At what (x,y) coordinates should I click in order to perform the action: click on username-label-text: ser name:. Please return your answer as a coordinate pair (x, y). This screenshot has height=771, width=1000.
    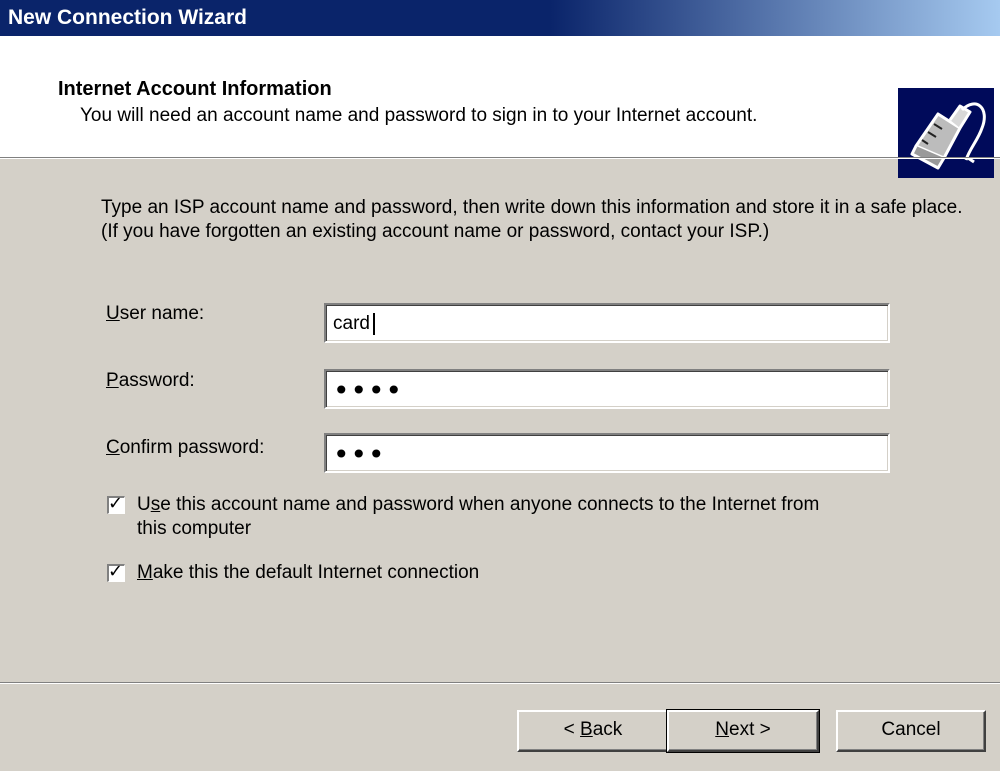
    Looking at the image, I should click on (162, 313).